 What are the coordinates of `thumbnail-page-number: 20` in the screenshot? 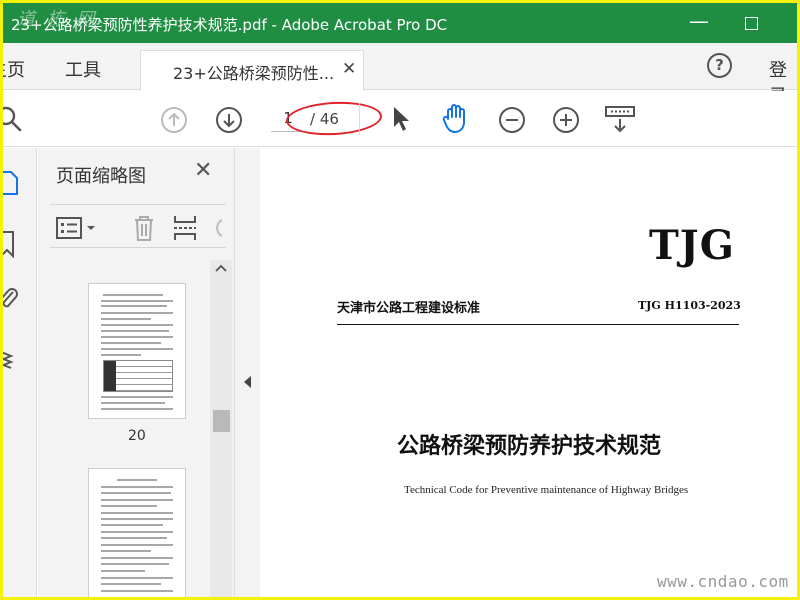 It's located at (137, 436).